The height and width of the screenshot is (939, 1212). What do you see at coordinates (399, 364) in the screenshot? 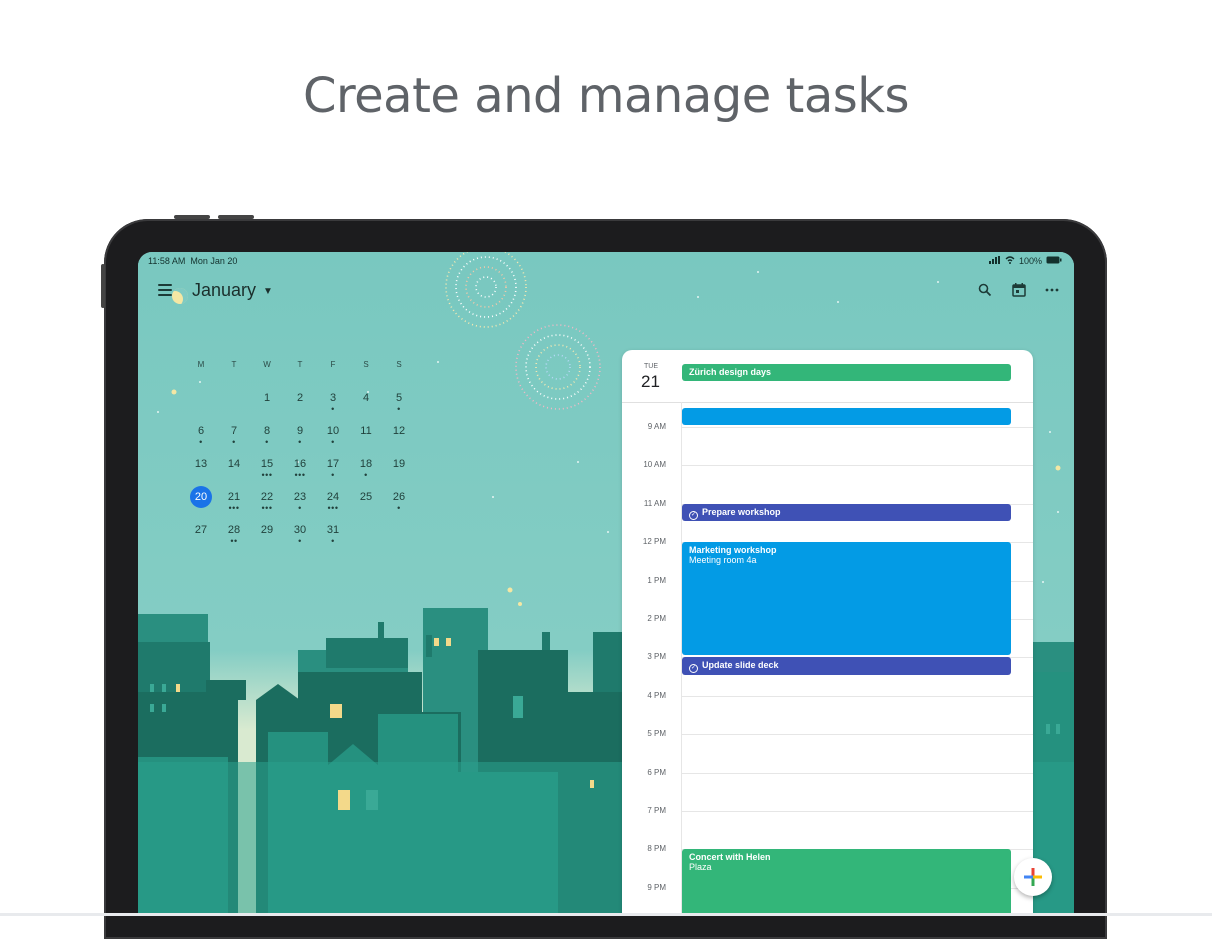
I see `weekday-header: S` at bounding box center [399, 364].